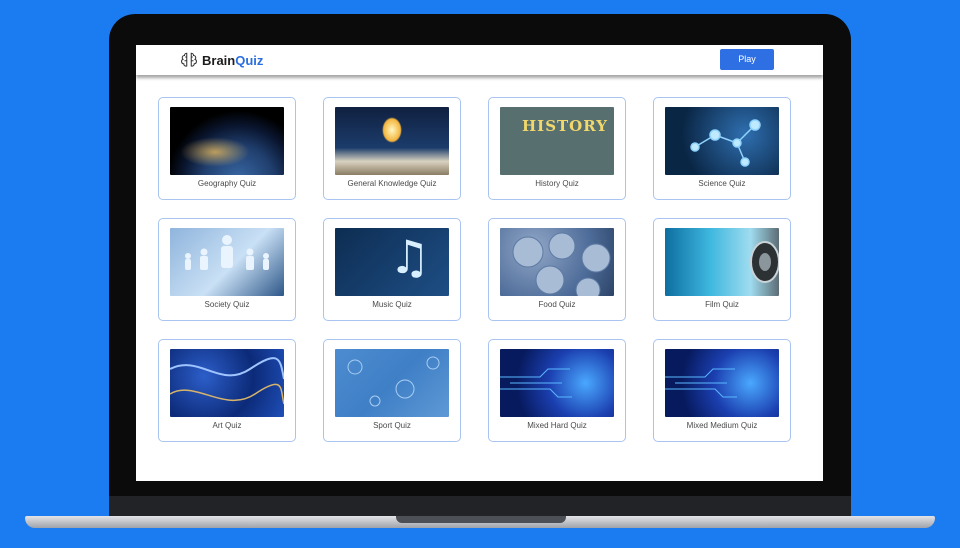  I want to click on berries-image, so click(557, 262).